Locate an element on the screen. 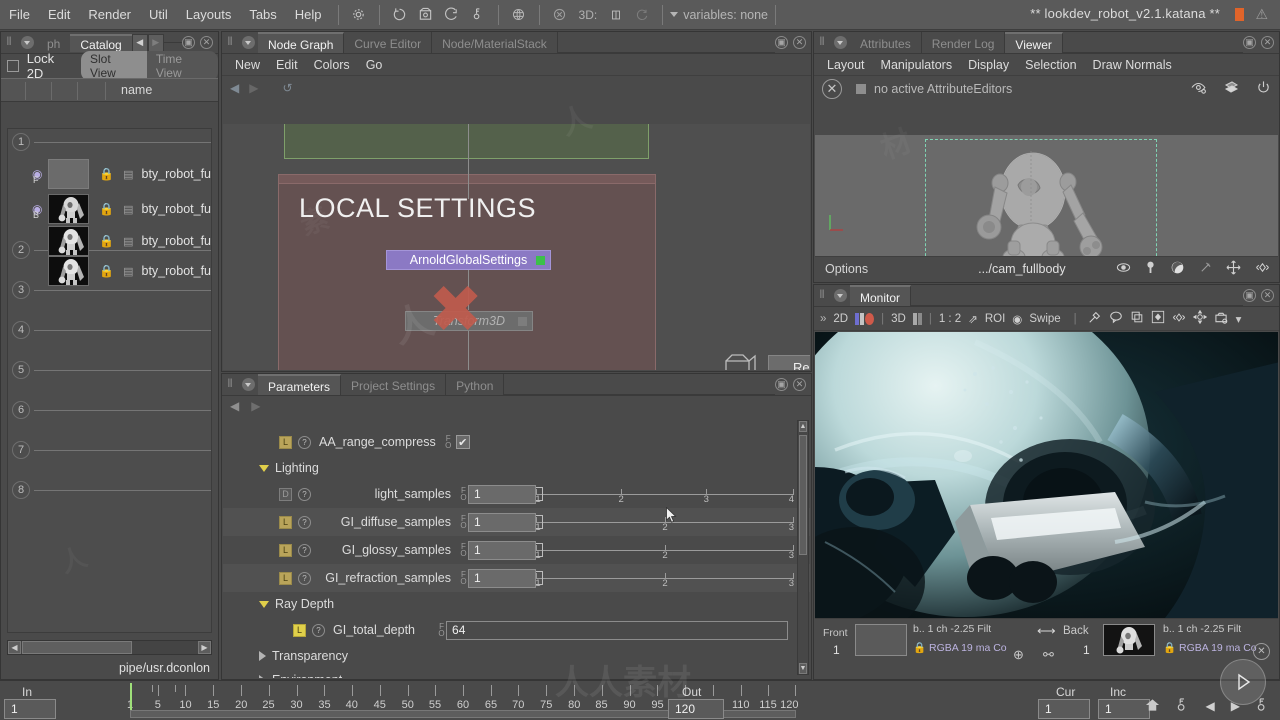 The height and width of the screenshot is (720, 1280). chevron-down-icon: ▾ is located at coordinates (1239, 319).